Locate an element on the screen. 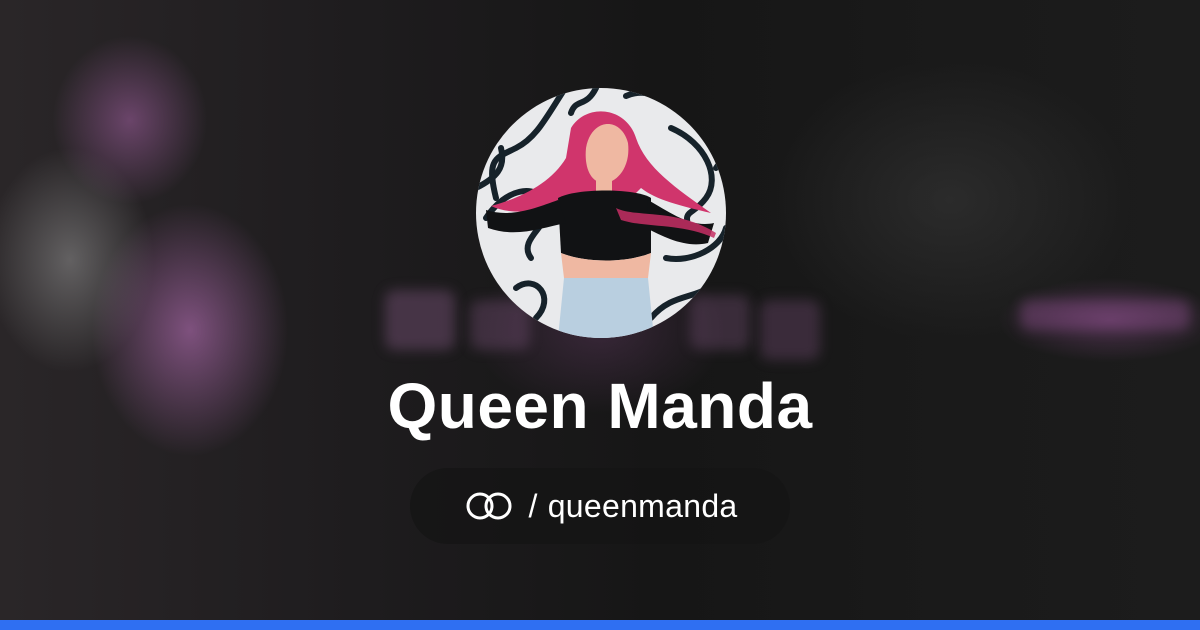 Image resolution: width=1200 pixels, height=630 pixels. avatar-image is located at coordinates (601, 213).